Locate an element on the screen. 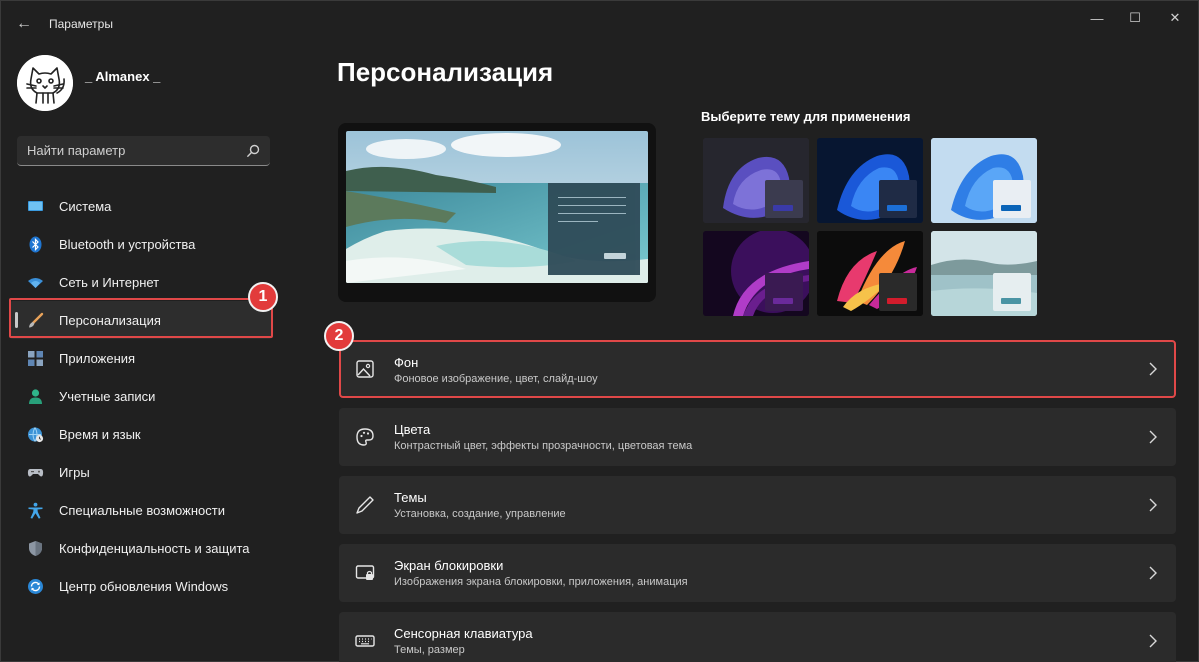 The width and height of the screenshot is (1199, 662). card-subtitle: Установка, создание, управление is located at coordinates (480, 514).